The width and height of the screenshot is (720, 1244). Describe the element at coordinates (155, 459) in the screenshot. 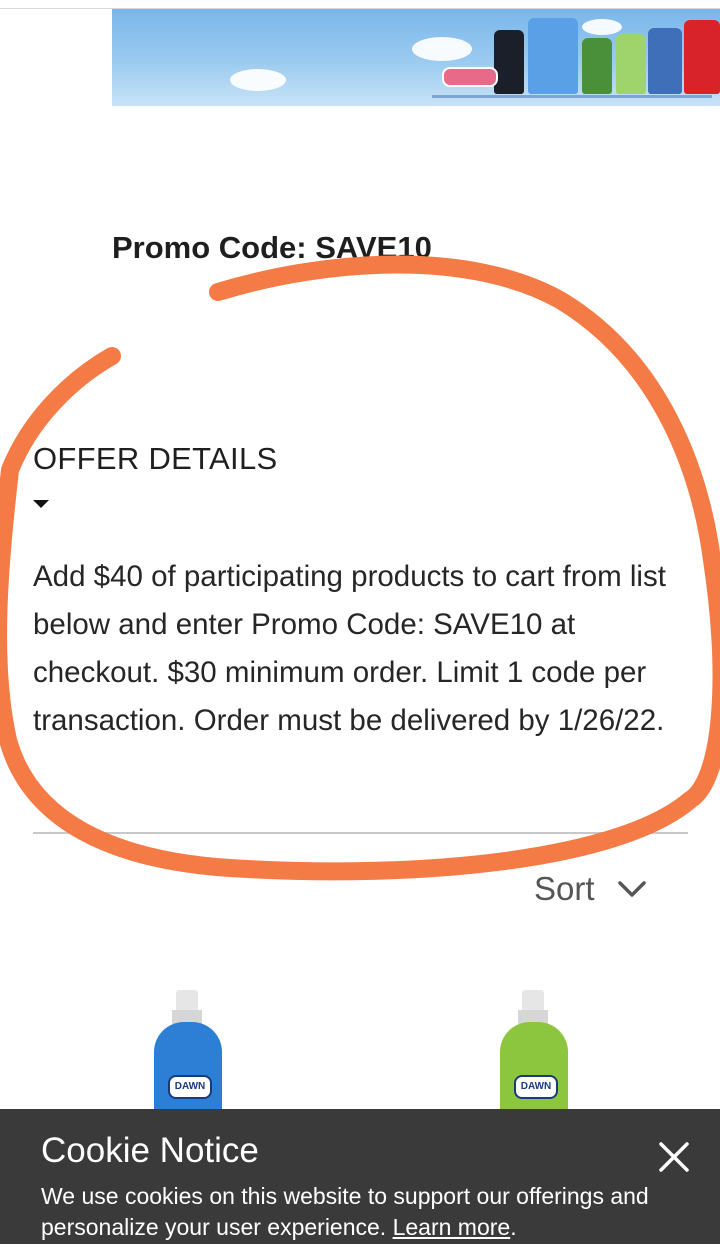

I see `offer-details-heading: OFFER DETAILS` at that location.